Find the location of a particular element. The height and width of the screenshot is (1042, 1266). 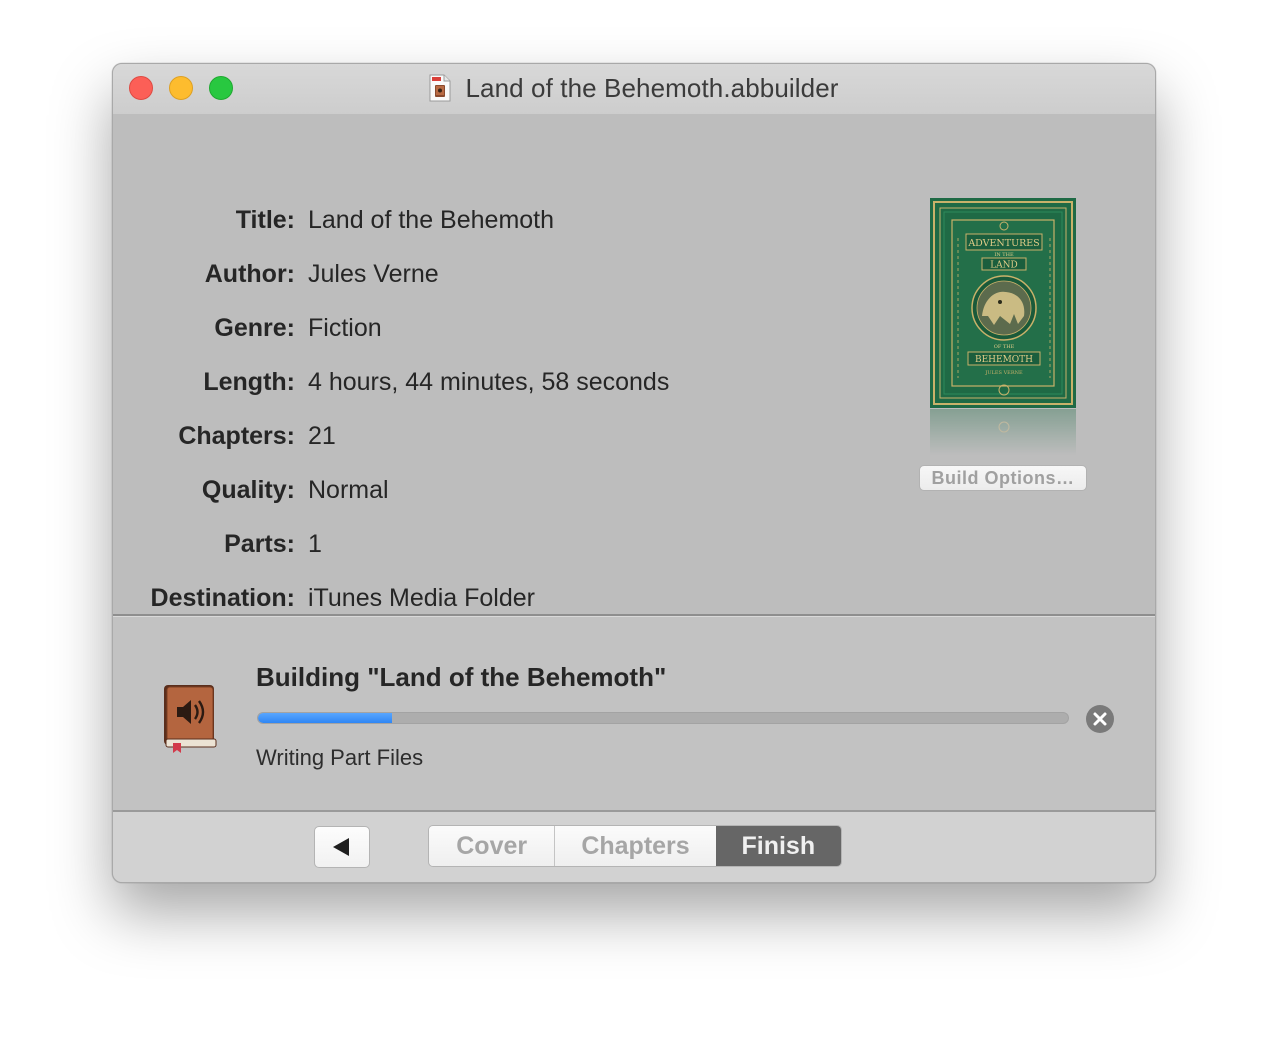

cover-title-line1: ADVENTURES is located at coordinates (1003, 243).